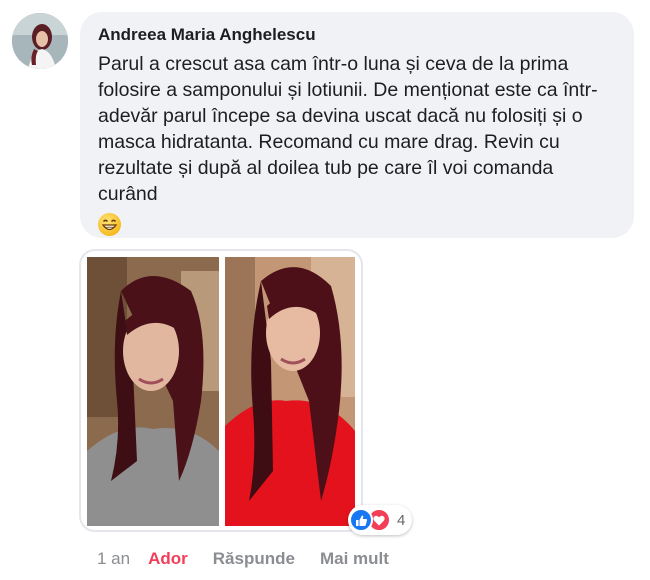  I want to click on comment-actions: 1 an Ador Răspunde Mai mult, so click(255, 559).